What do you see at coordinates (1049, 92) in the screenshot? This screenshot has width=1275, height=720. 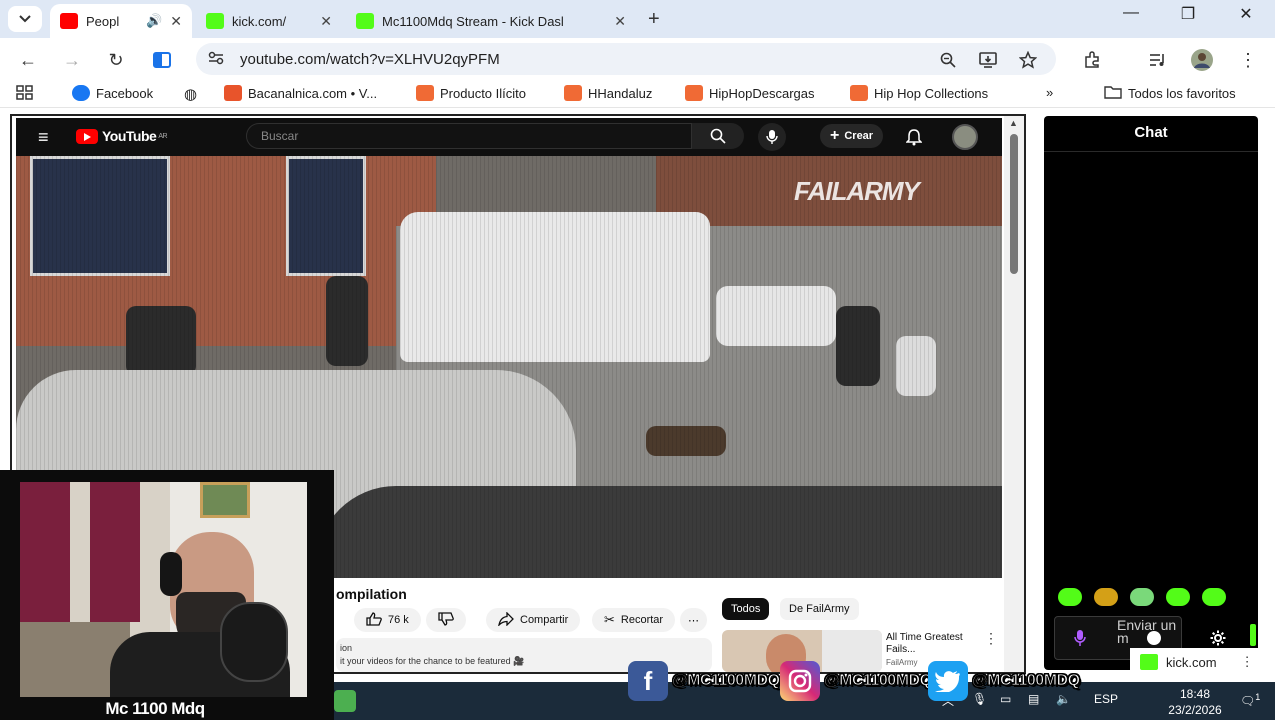 I see `more-bookmarks-icon: »` at bounding box center [1049, 92].